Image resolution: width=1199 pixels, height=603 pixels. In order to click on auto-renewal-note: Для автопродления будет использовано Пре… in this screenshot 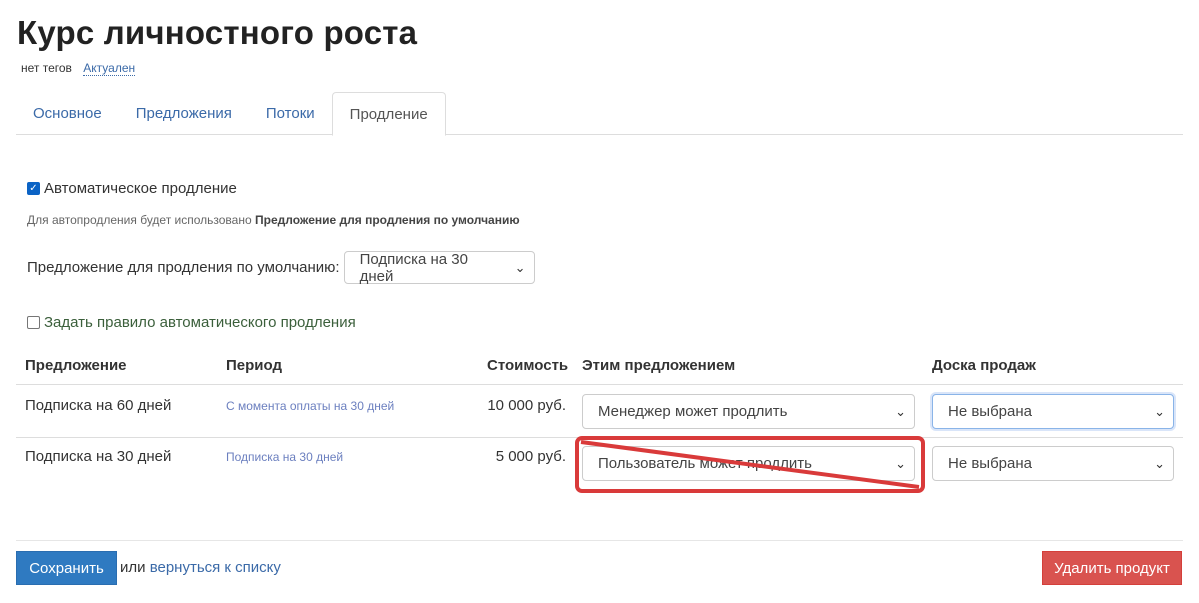, I will do `click(273, 220)`.